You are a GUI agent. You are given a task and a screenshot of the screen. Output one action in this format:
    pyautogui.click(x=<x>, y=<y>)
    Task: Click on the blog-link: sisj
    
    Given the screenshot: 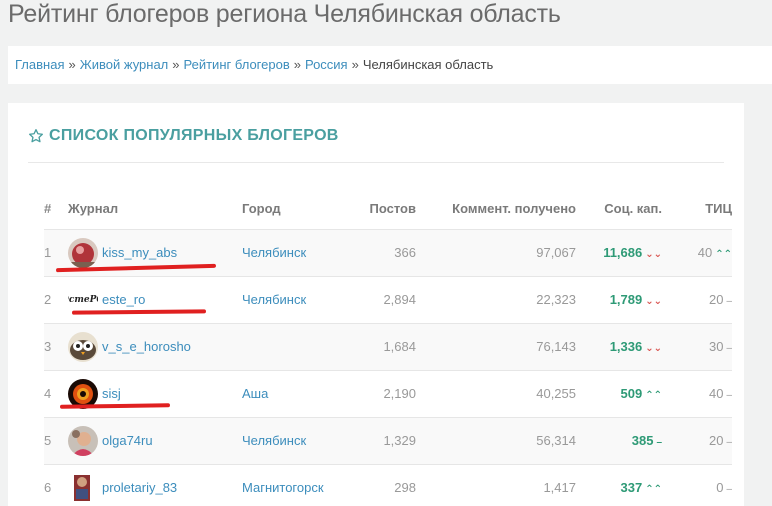 What is the action you would take?
    pyautogui.click(x=111, y=393)
    